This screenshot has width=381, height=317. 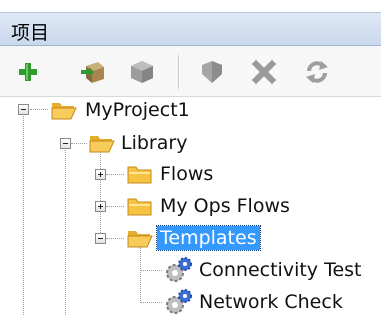 I want to click on cube-icon, so click(x=142, y=72).